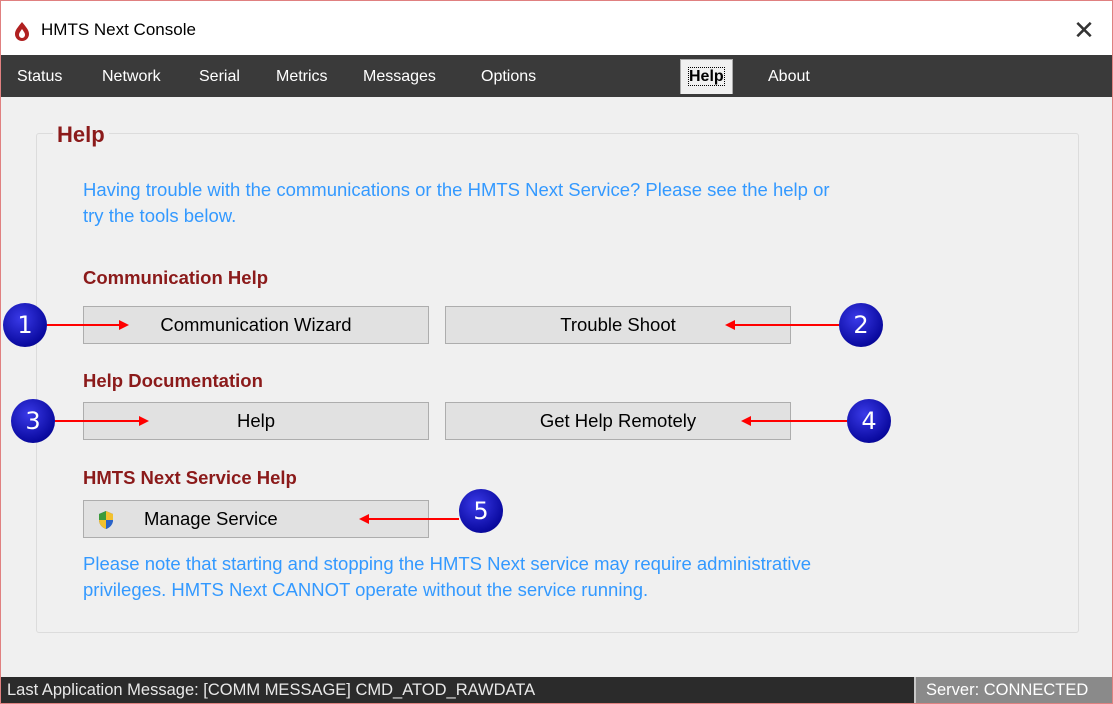  I want to click on tab-metrics: Metrics, so click(302, 77).